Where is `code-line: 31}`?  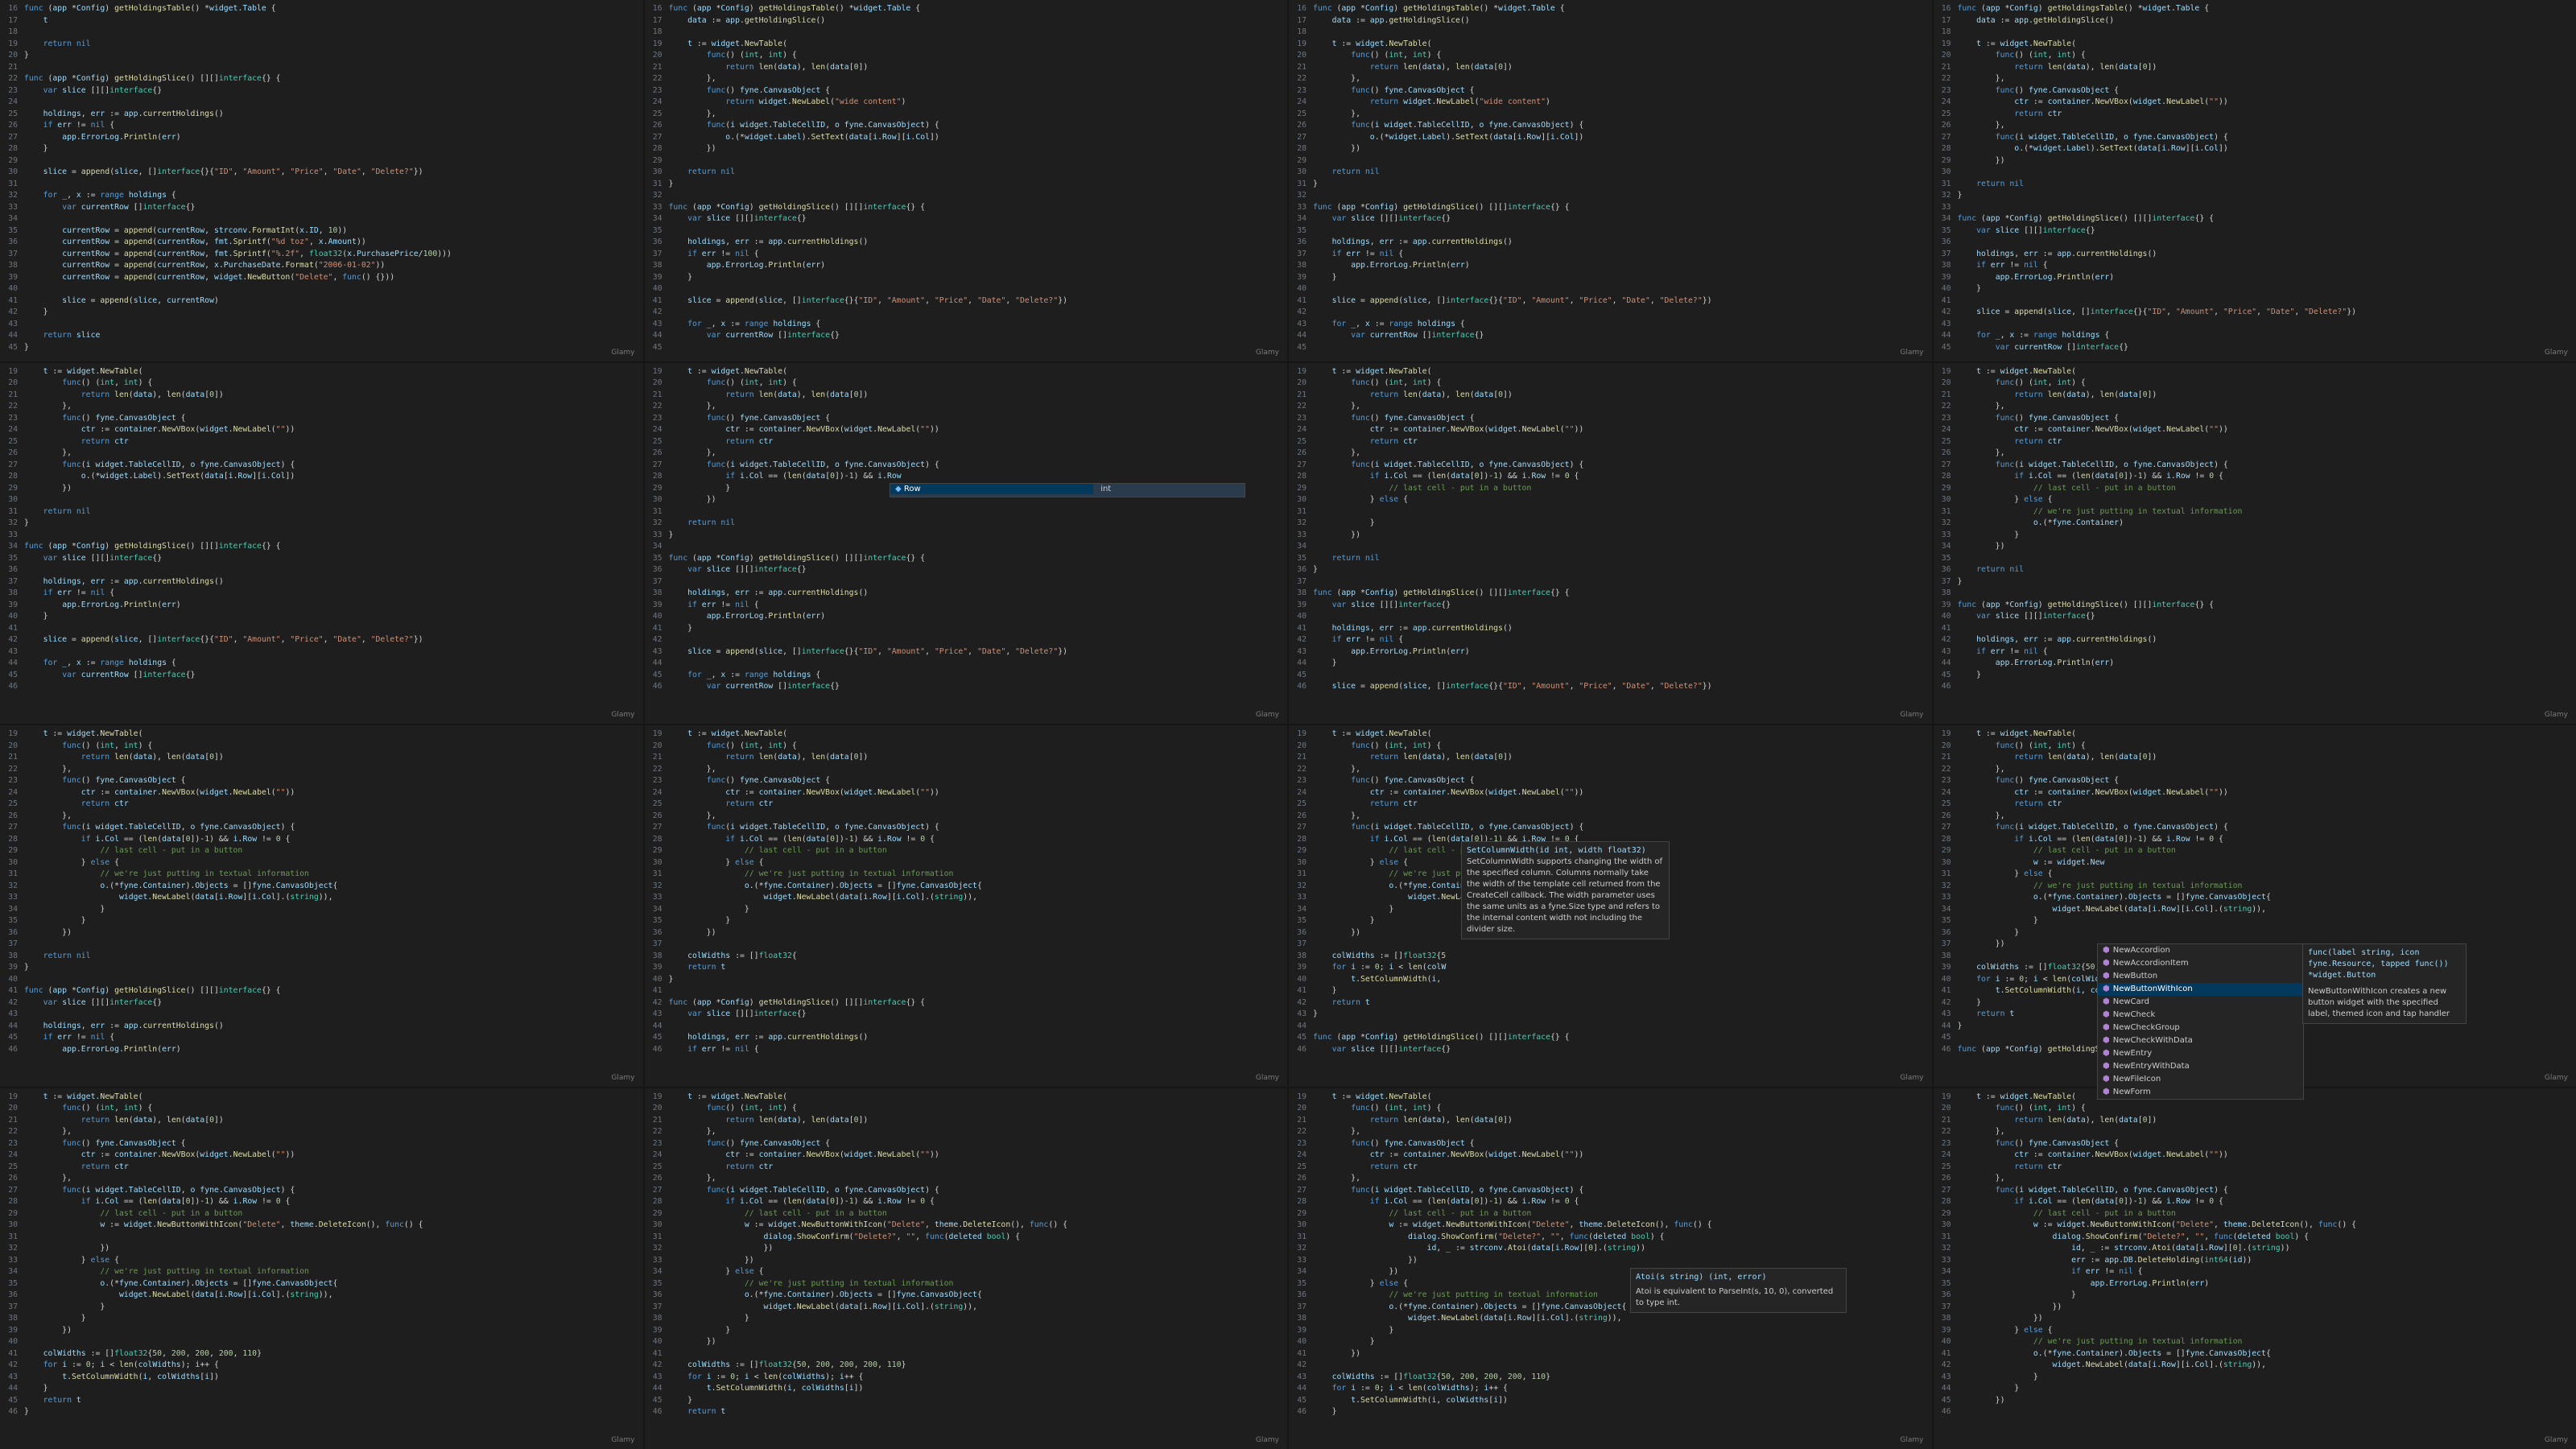
code-line: 31} is located at coordinates (966, 185).